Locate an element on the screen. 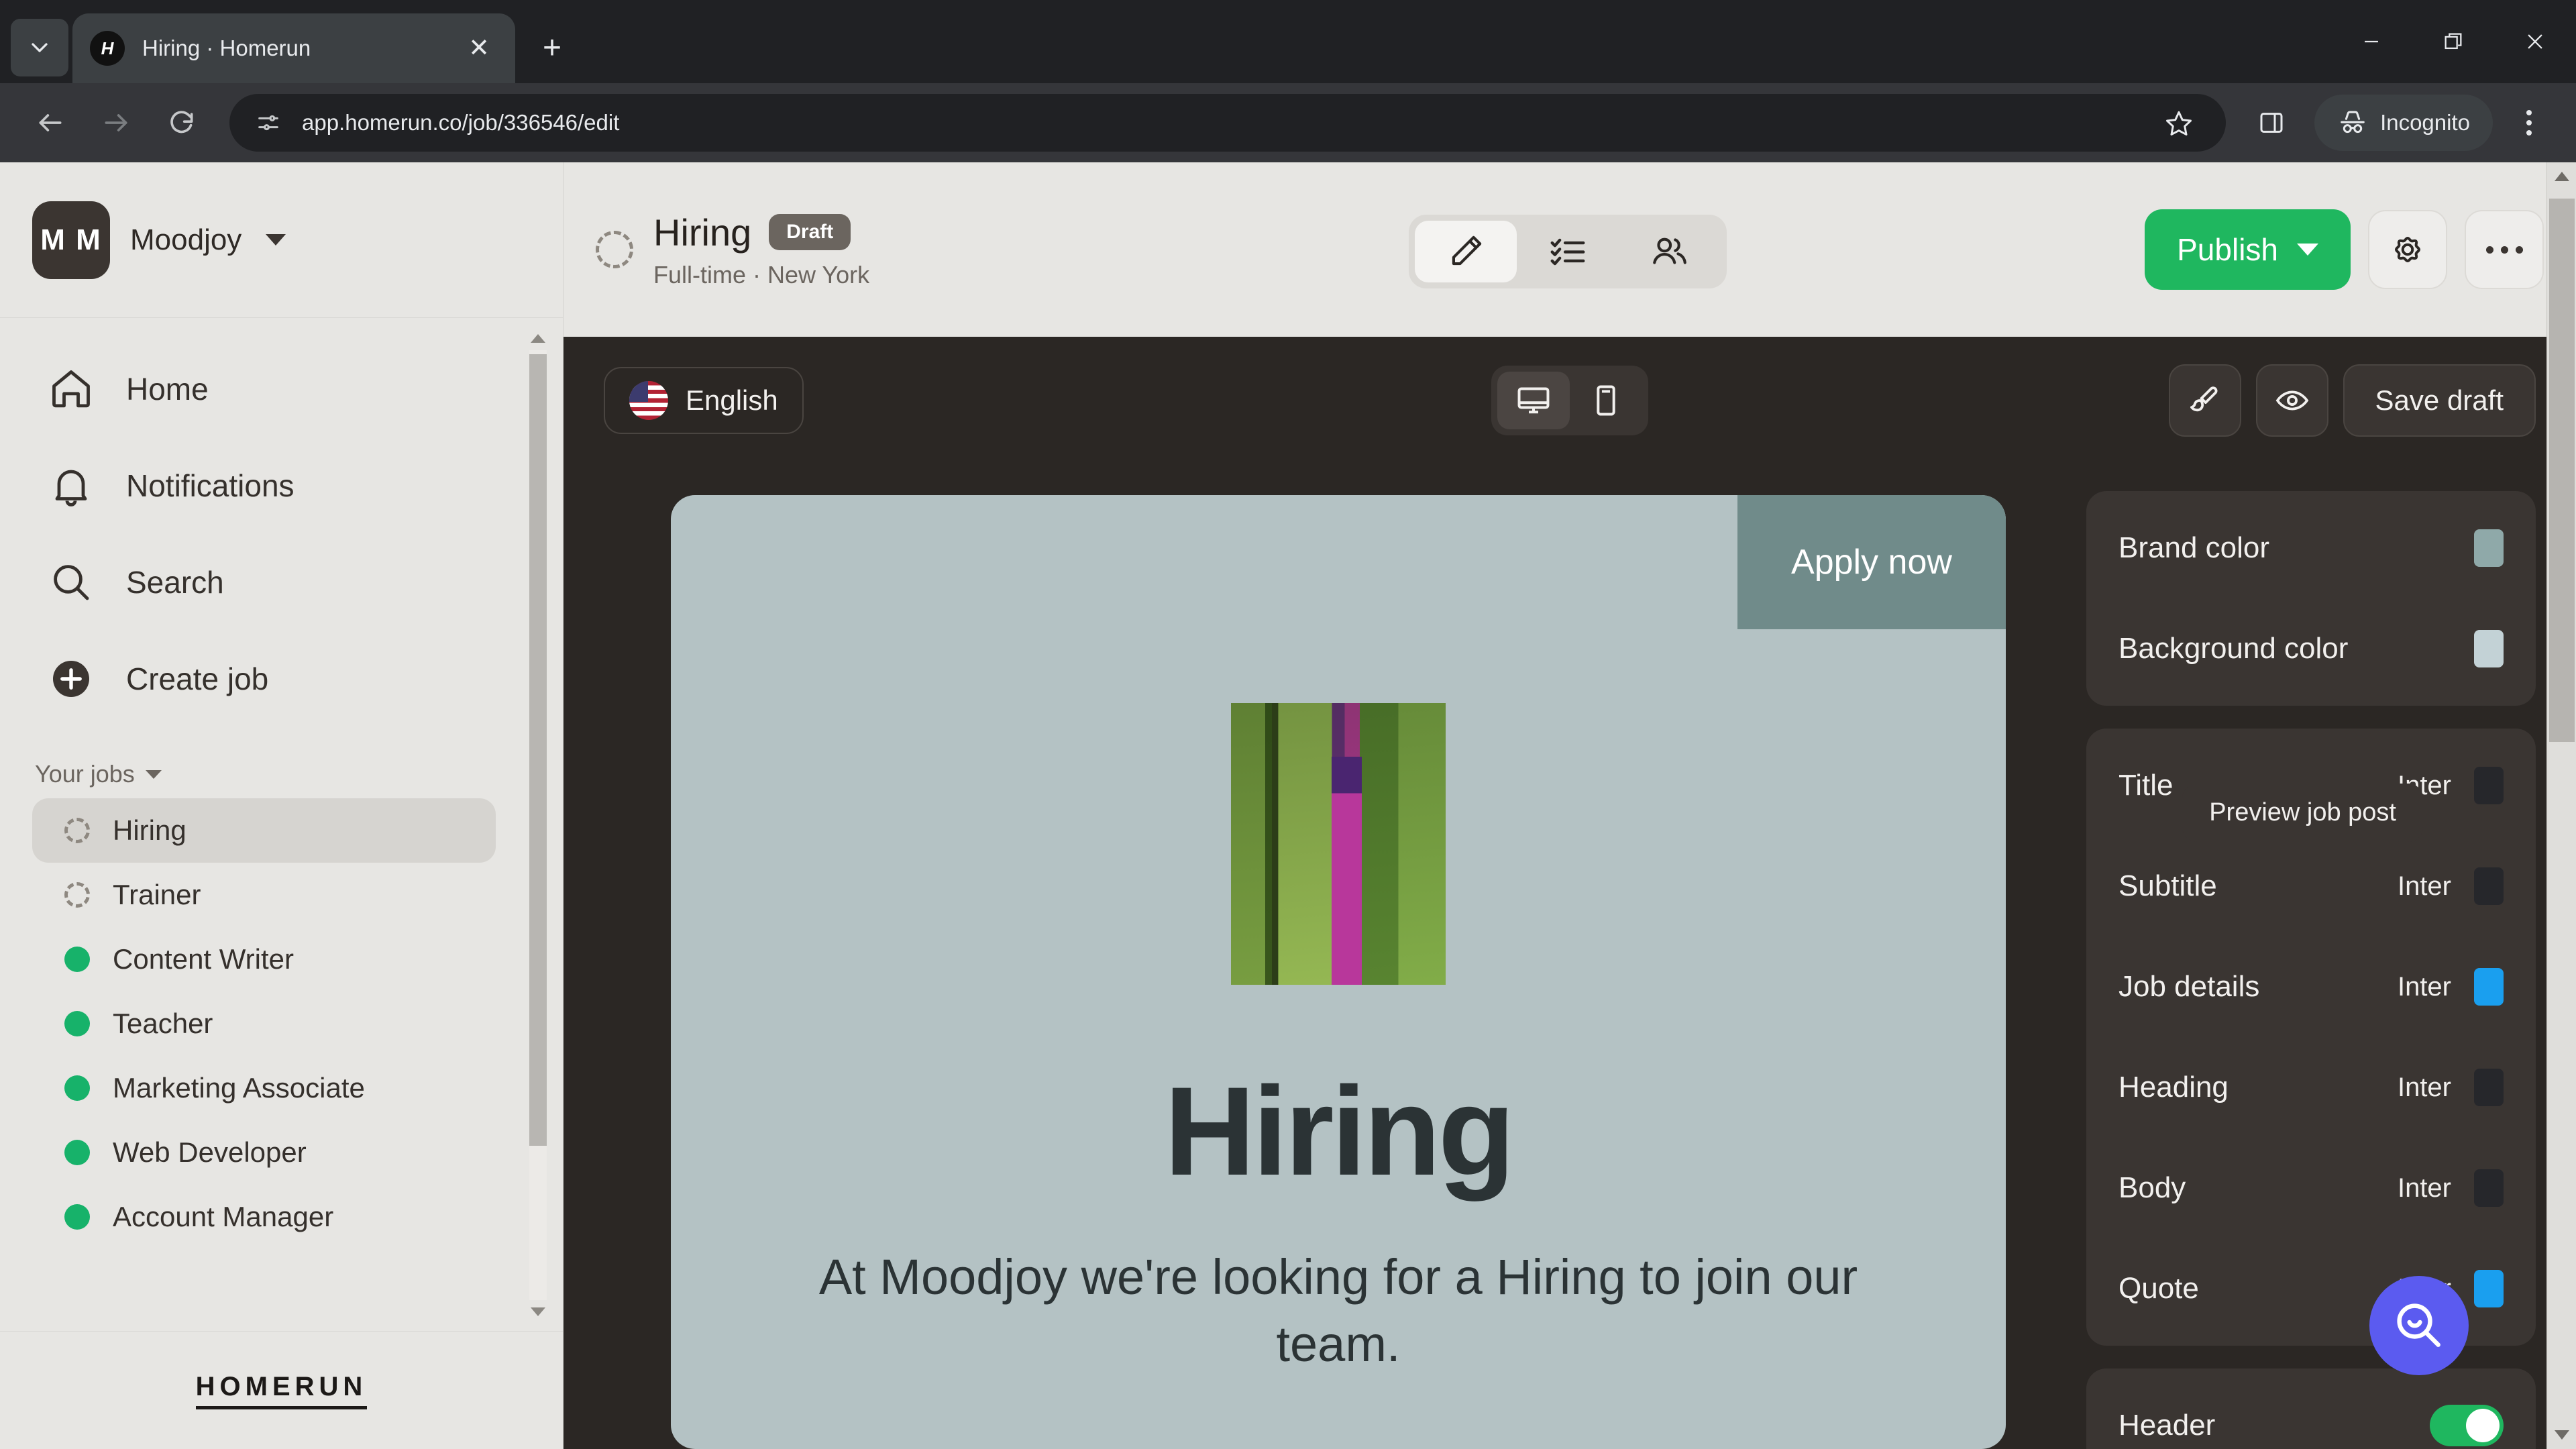 This screenshot has height=1449, width=2576. sidebar-item-home: Home is located at coordinates (248, 389).